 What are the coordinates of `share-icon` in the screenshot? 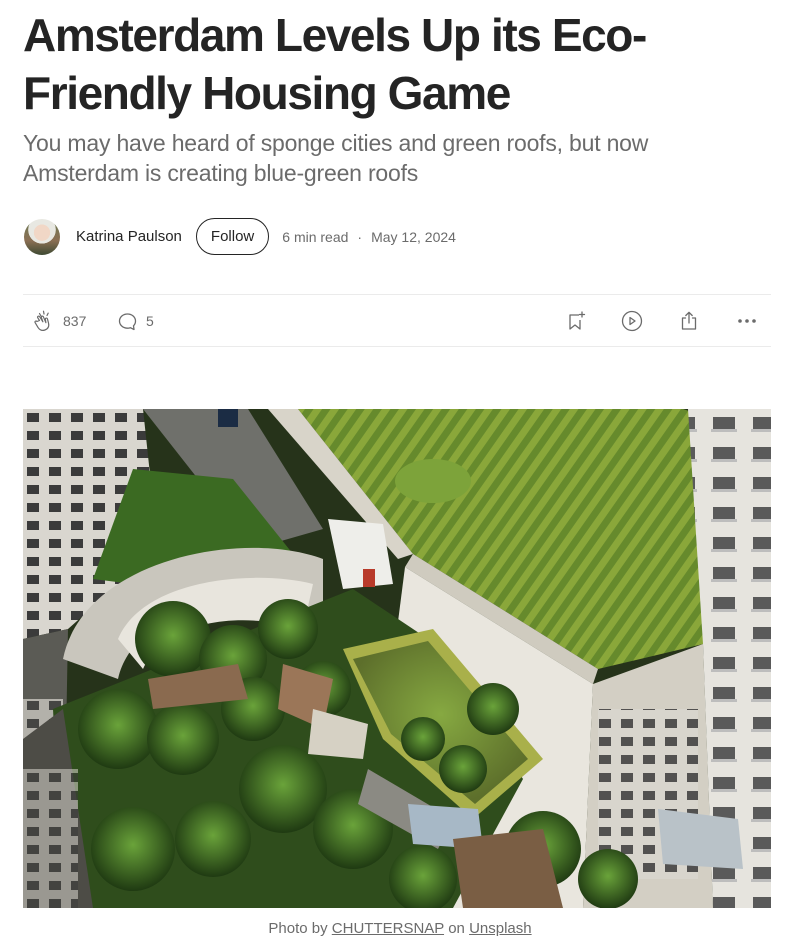 It's located at (689, 321).